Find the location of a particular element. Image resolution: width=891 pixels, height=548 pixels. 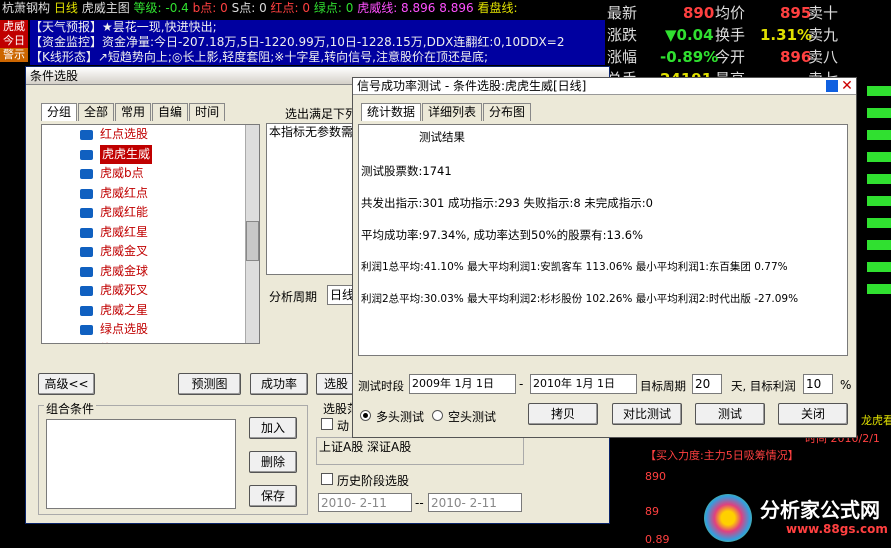

tab-common: 常用 is located at coordinates (133, 112).